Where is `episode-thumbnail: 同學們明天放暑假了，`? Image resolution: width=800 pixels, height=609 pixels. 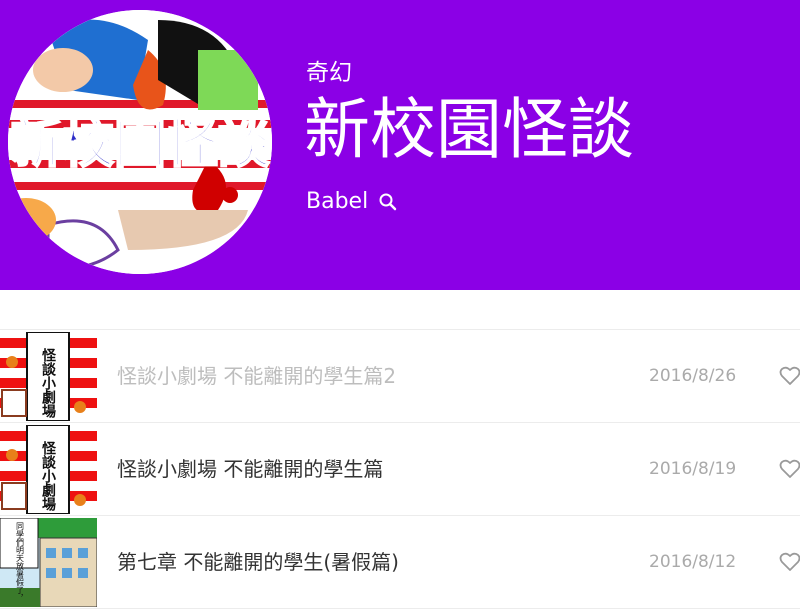
episode-thumbnail: 同學們明天放暑假了， is located at coordinates (48, 562).